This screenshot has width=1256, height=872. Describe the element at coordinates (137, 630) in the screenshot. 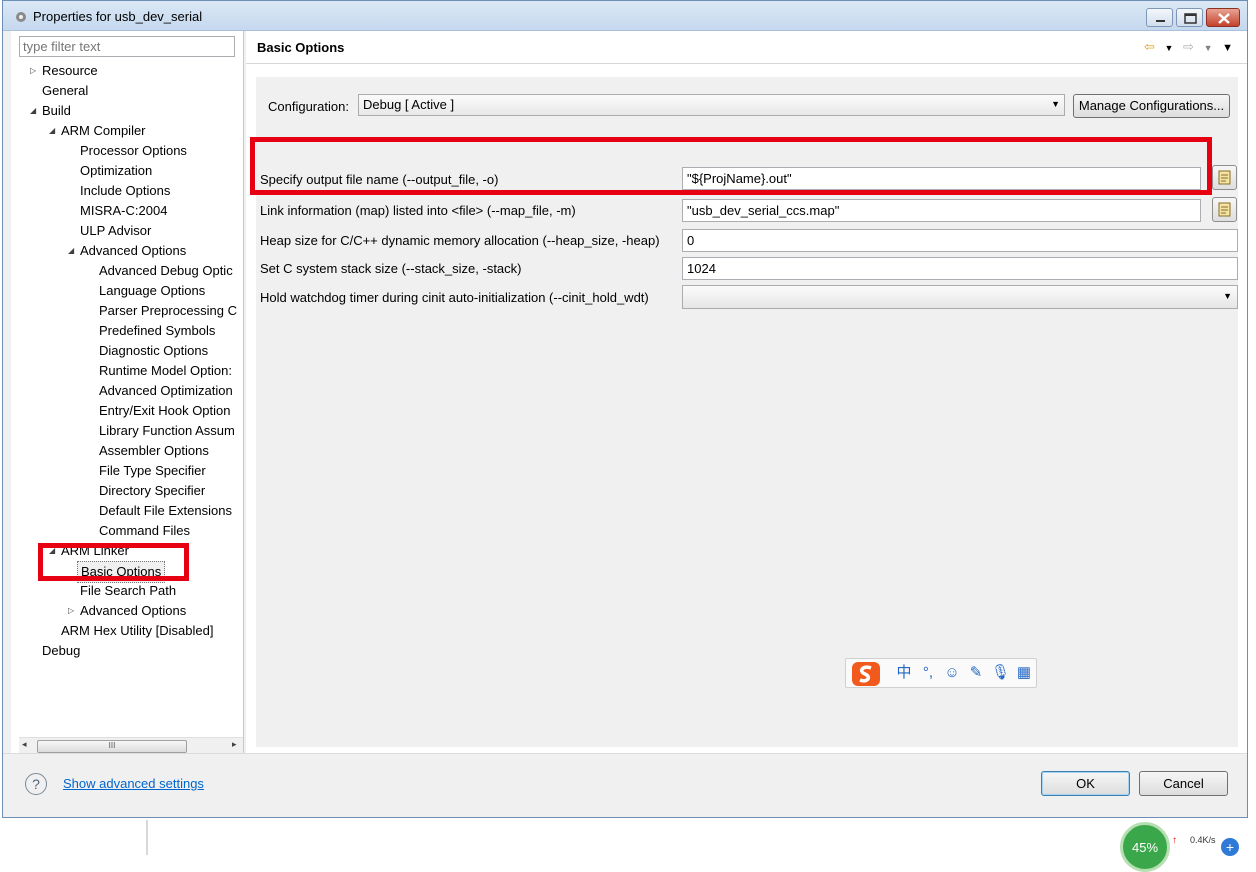

I see `tree-item-label: ARM Hex Utility [Disabled]` at that location.